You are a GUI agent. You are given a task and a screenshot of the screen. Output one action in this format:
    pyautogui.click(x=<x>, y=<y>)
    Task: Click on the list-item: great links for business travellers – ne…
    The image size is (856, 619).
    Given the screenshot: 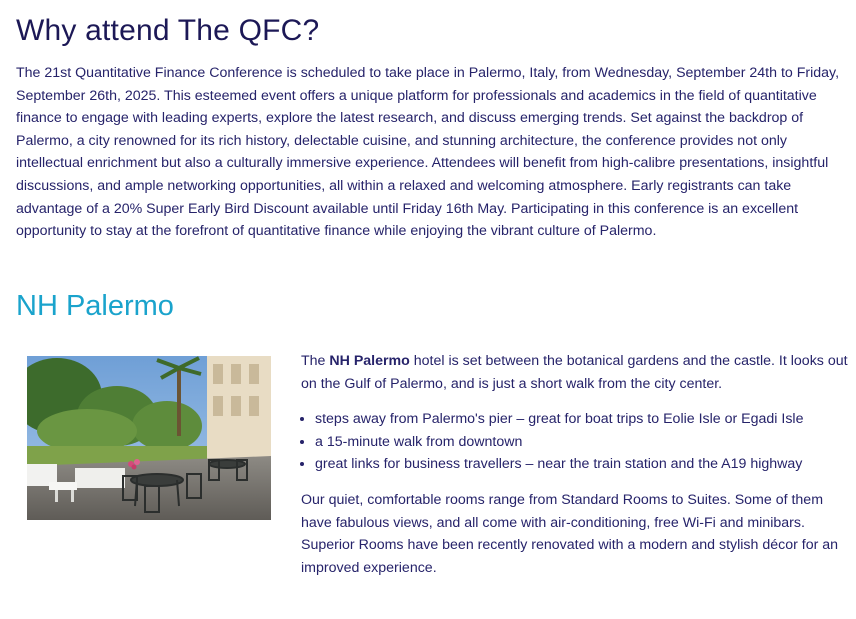 What is the action you would take?
    pyautogui.click(x=582, y=464)
    